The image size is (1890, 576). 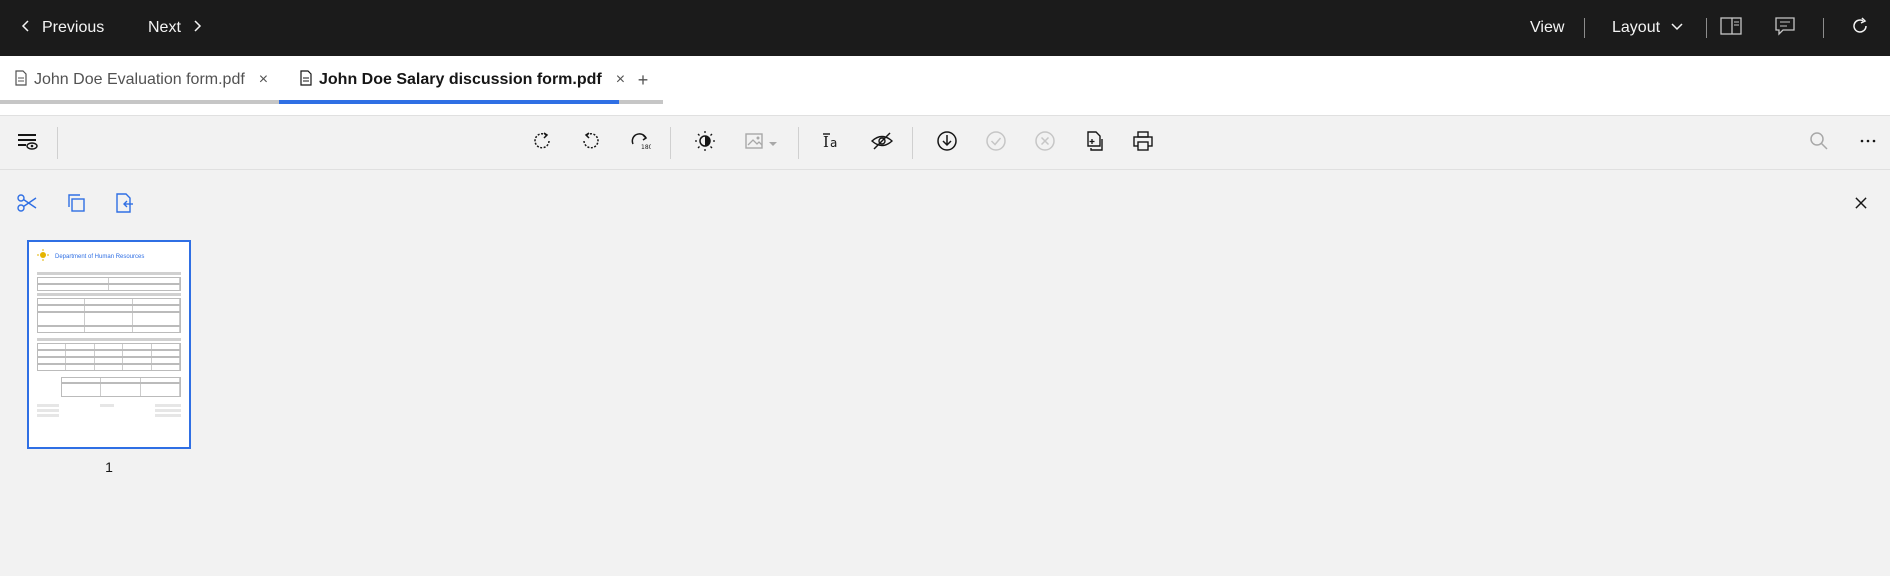 I want to click on download-icon, so click(x=947, y=143).